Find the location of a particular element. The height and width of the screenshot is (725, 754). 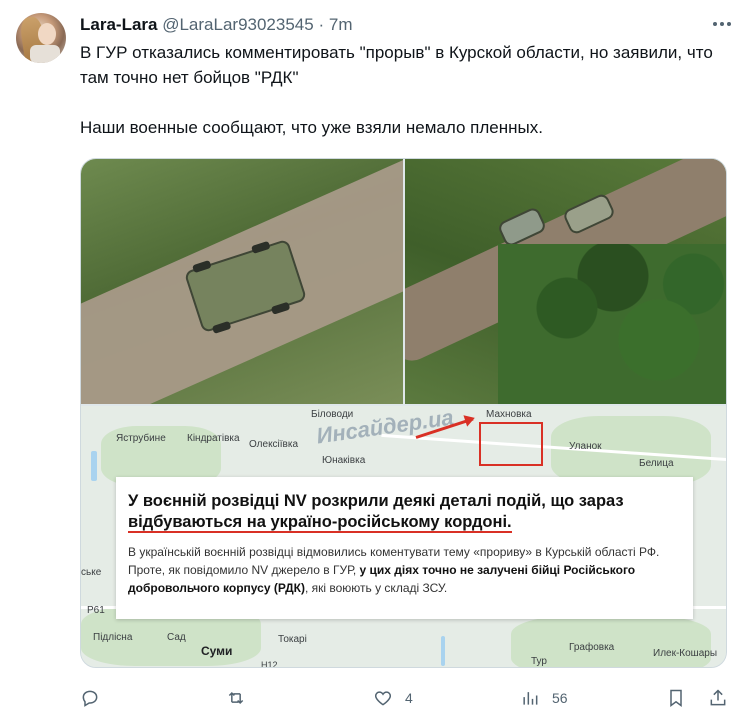

map-label: Біловоди is located at coordinates (332, 414).